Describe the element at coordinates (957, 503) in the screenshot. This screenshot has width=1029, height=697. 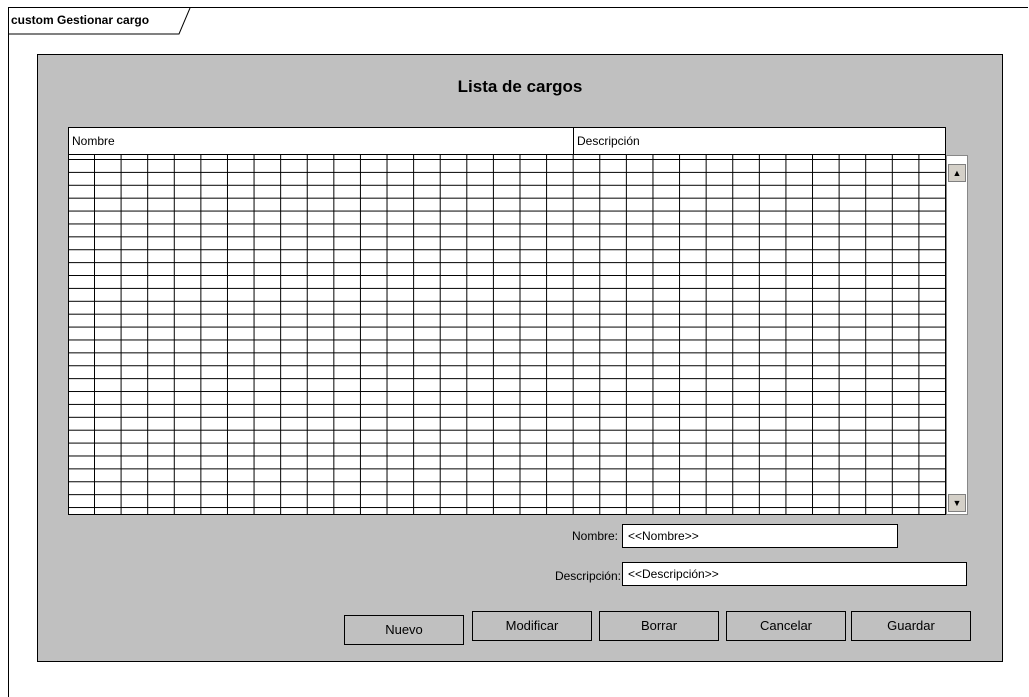
I see `arrow-down-icon: ▼` at that location.